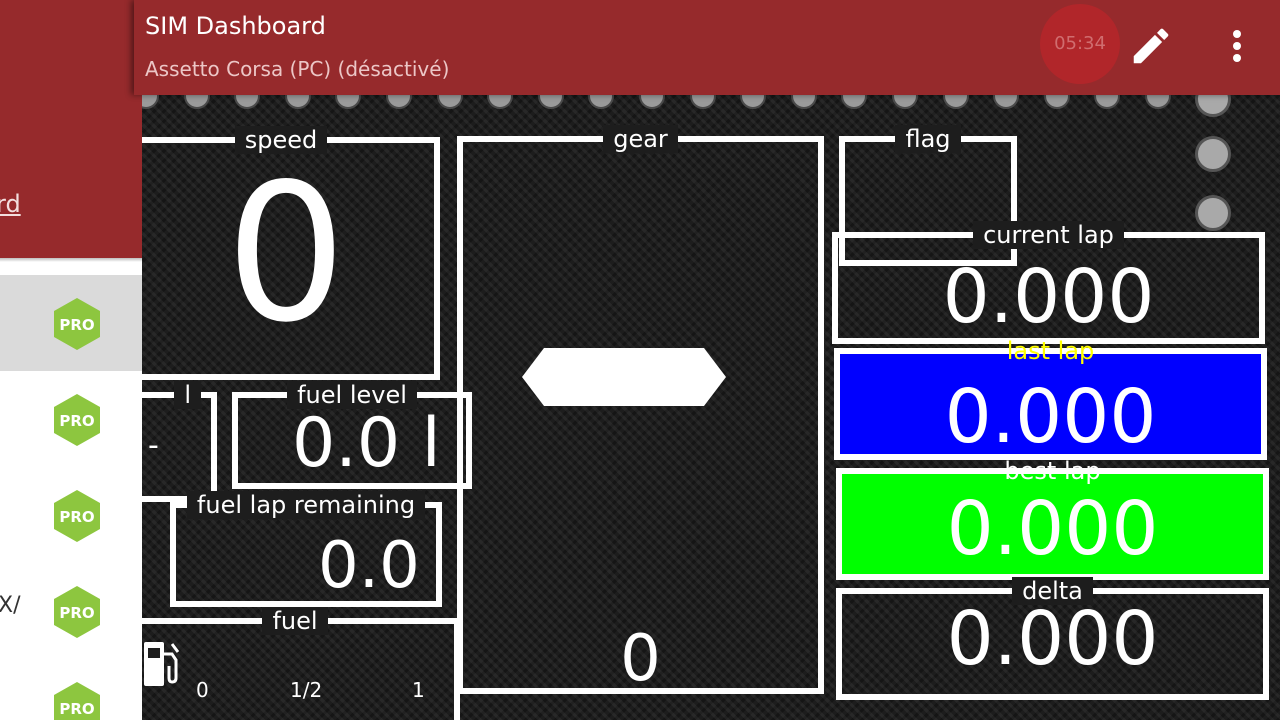 The height and width of the screenshot is (720, 1280). I want to click on drawer-item-3: PRO, so click(71, 515).